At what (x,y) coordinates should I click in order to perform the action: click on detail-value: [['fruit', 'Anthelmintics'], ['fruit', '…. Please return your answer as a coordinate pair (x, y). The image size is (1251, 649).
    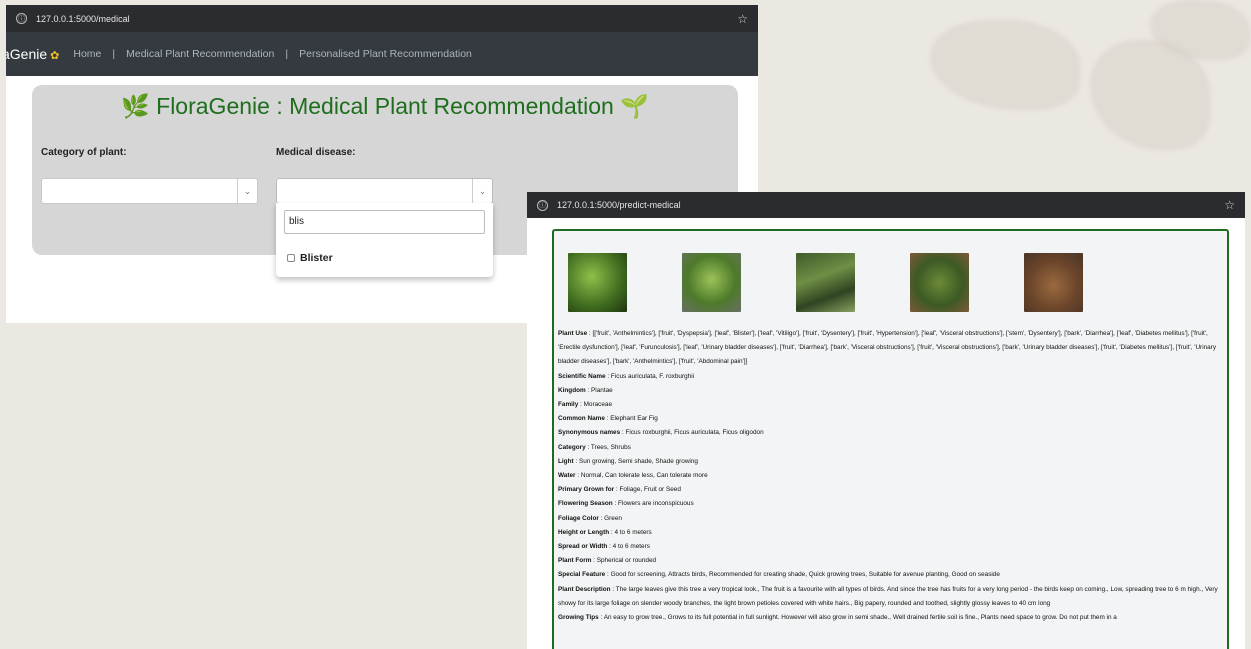
    Looking at the image, I should click on (887, 348).